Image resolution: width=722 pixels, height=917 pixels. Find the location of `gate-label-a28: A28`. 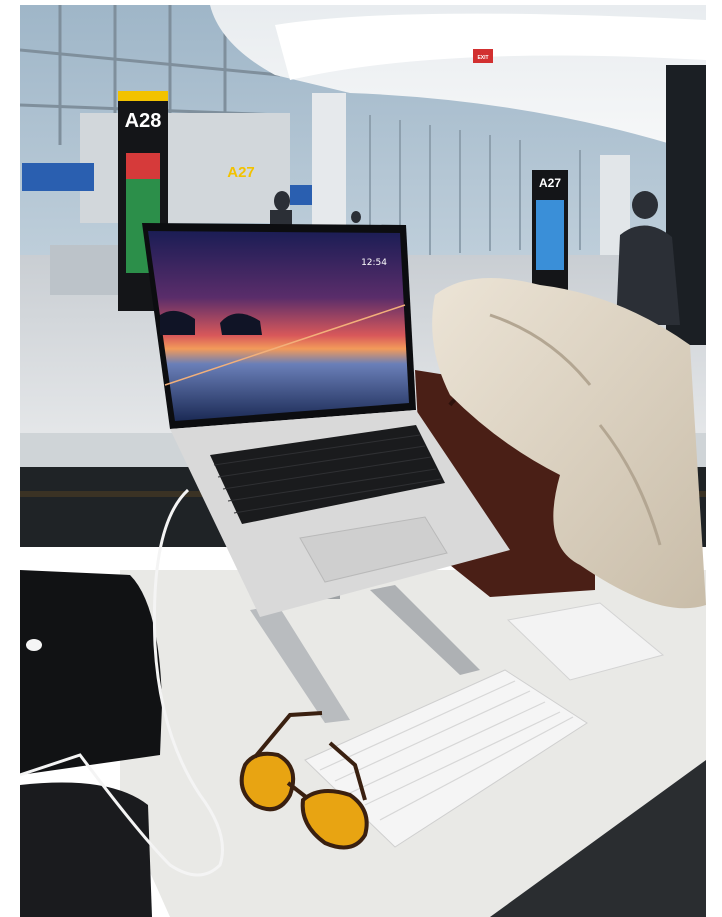

gate-label-a28: A28 is located at coordinates (143, 121).